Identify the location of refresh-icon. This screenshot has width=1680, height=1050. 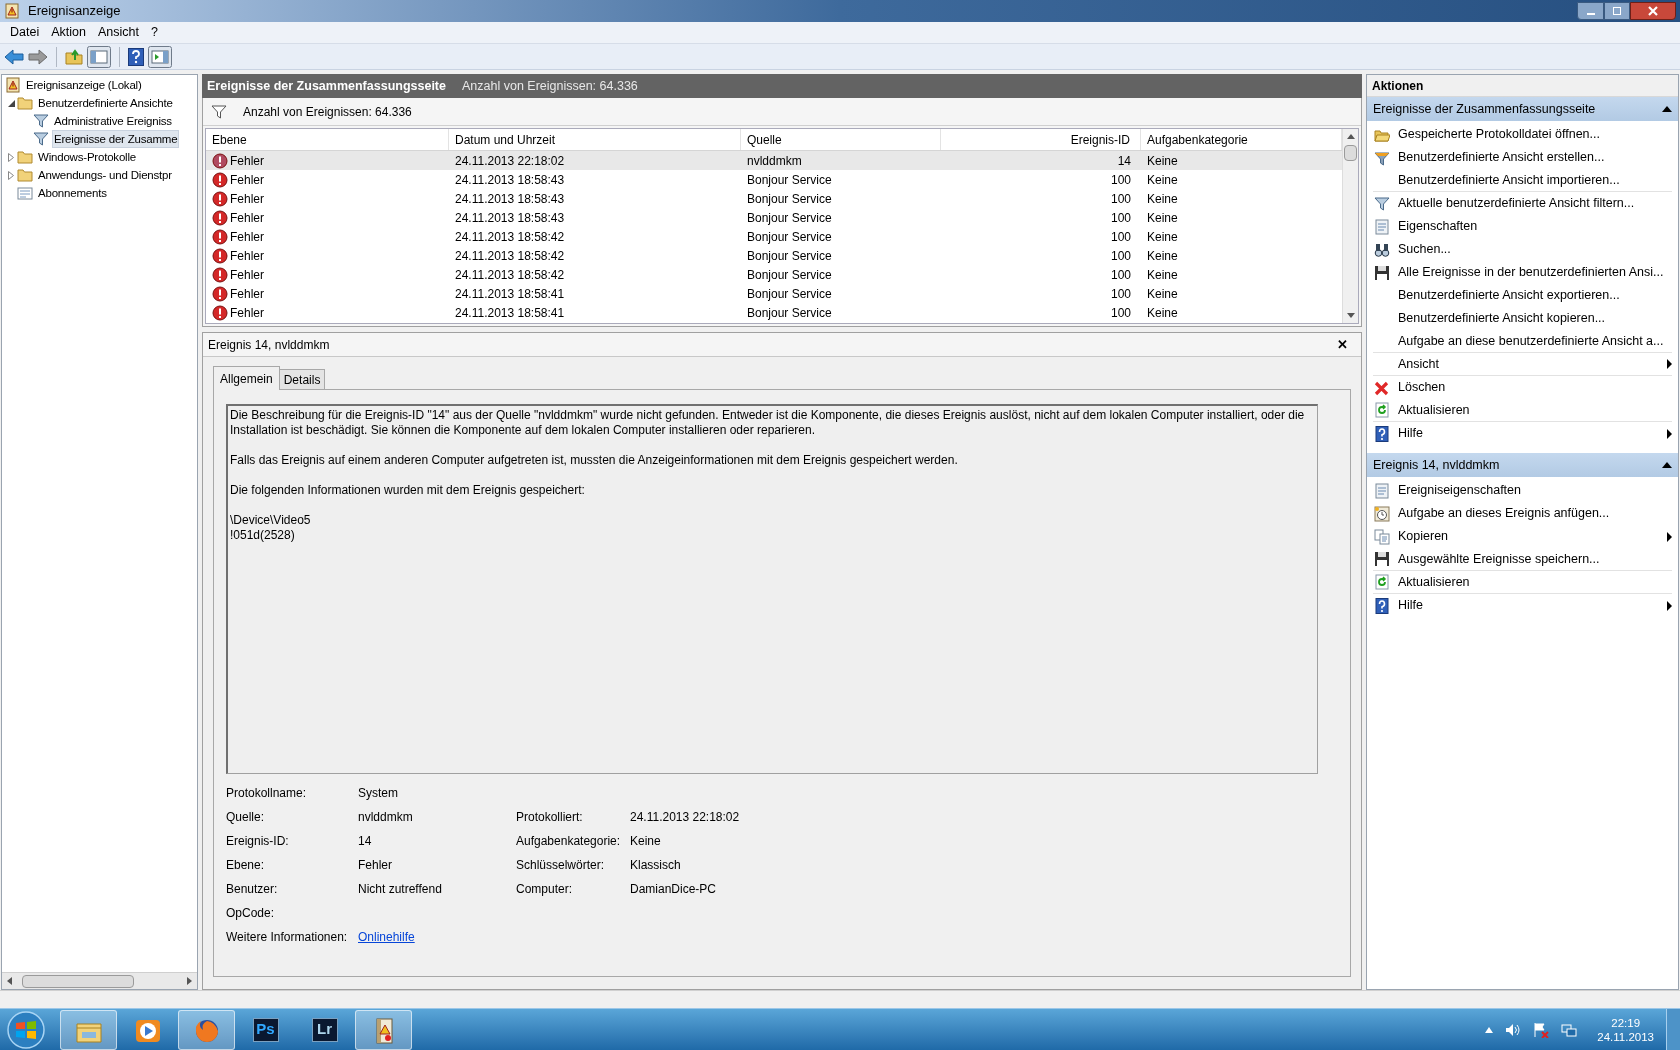
(1382, 582).